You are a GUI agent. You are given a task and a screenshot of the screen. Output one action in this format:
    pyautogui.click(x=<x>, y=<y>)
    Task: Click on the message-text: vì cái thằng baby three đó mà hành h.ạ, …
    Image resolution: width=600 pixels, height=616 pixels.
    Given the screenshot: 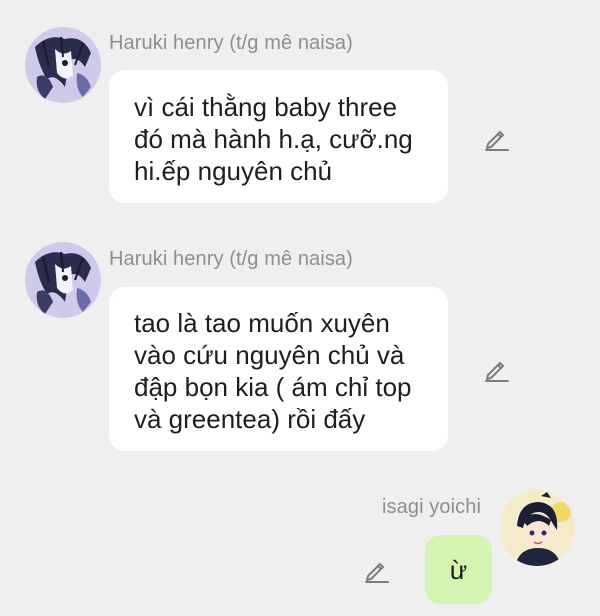 What is the action you would take?
    pyautogui.click(x=273, y=139)
    